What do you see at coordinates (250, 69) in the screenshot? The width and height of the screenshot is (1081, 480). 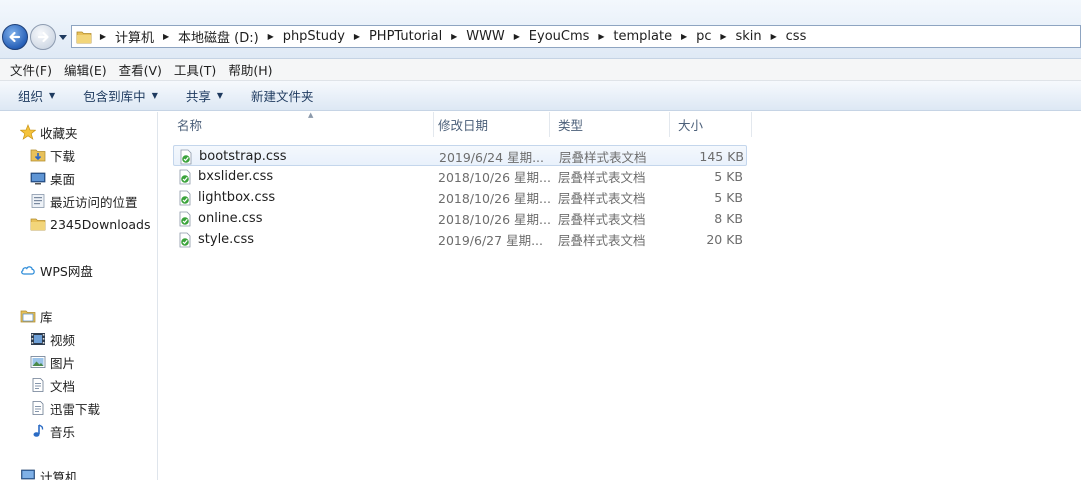 I see `menu-help: 帮助(H)` at bounding box center [250, 69].